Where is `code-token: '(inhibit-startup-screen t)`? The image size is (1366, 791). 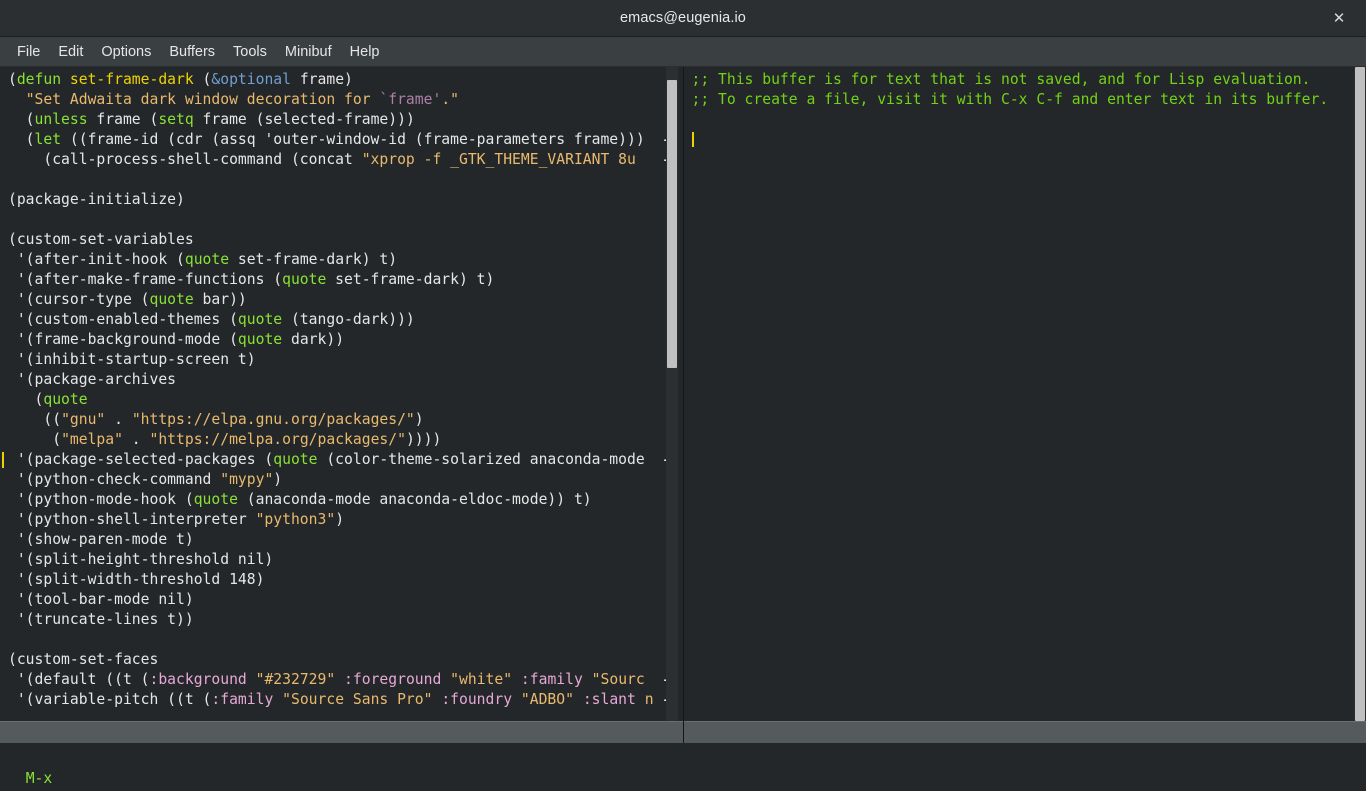 code-token: '(inhibit-startup-screen t) is located at coordinates (132, 359).